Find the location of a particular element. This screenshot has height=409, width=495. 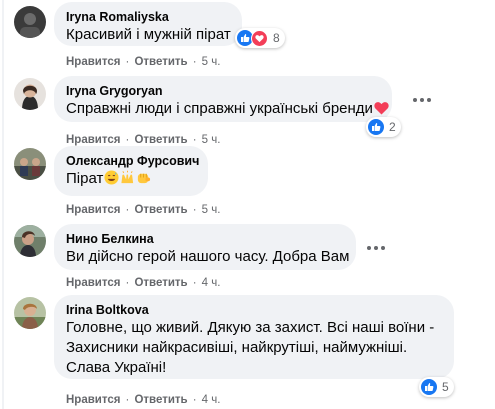

raising-hands-emoji is located at coordinates (127, 177).